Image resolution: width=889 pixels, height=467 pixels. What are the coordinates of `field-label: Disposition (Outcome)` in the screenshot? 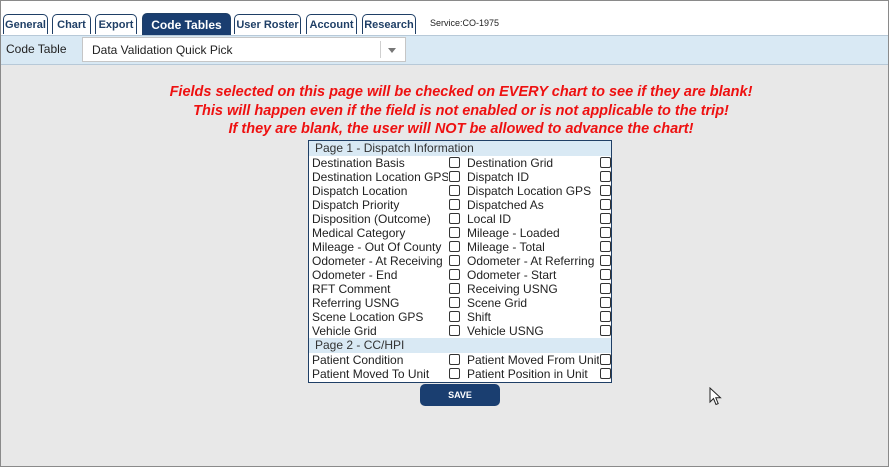 It's located at (371, 219).